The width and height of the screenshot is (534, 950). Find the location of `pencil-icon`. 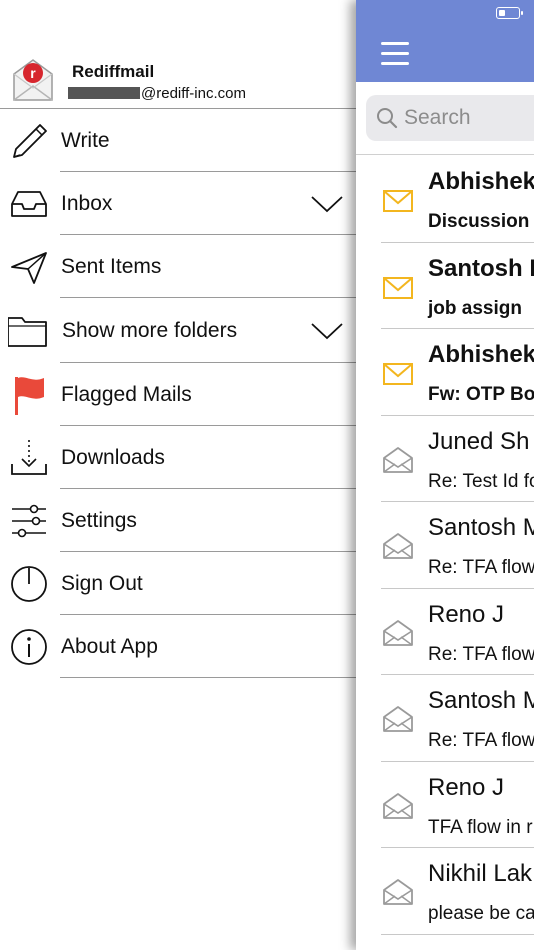

pencil-icon is located at coordinates (30, 141).